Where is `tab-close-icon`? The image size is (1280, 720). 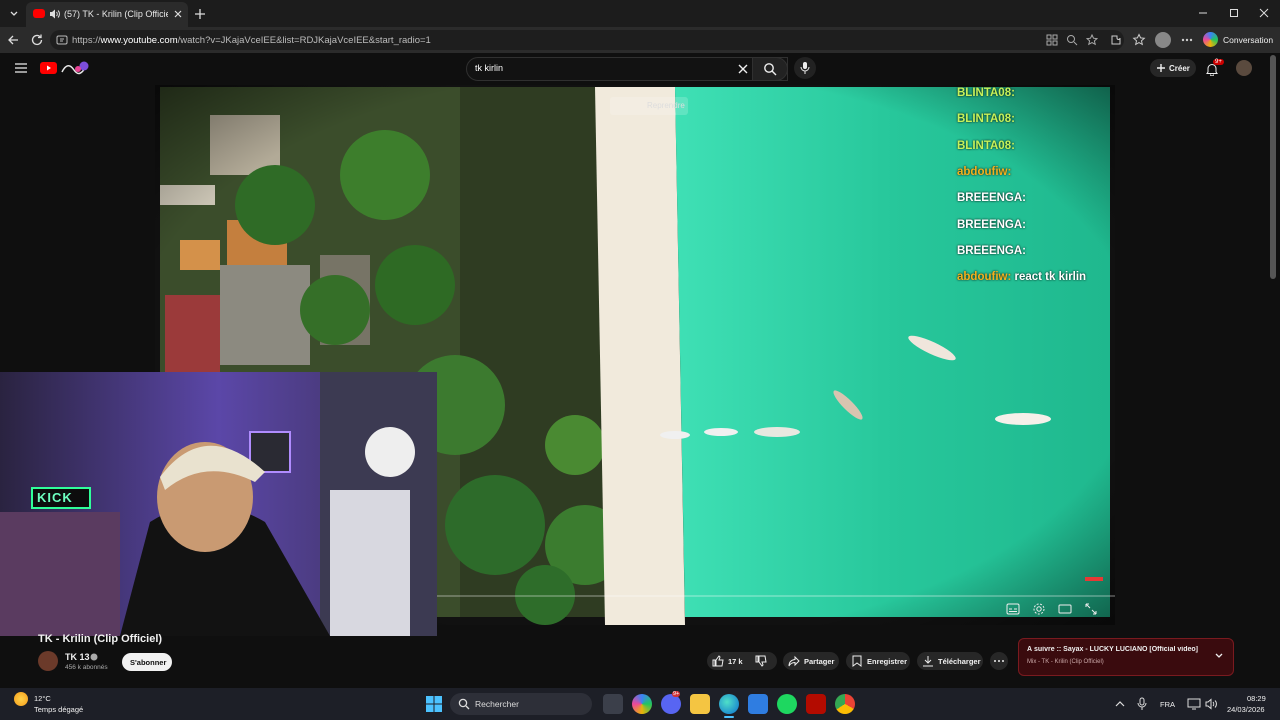 tab-close-icon is located at coordinates (178, 14).